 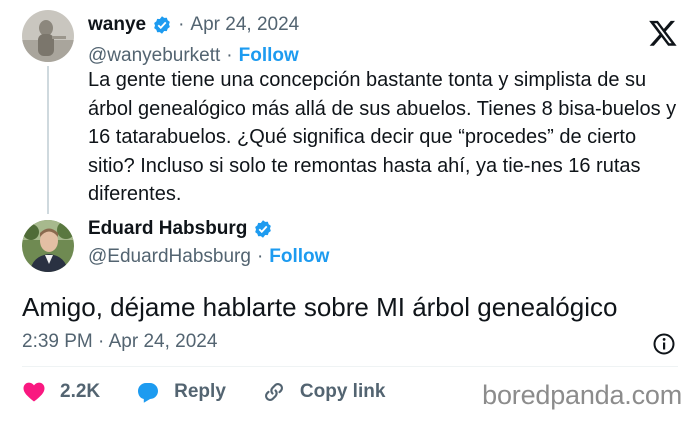 I want to click on reply-label: Reply, so click(x=200, y=391).